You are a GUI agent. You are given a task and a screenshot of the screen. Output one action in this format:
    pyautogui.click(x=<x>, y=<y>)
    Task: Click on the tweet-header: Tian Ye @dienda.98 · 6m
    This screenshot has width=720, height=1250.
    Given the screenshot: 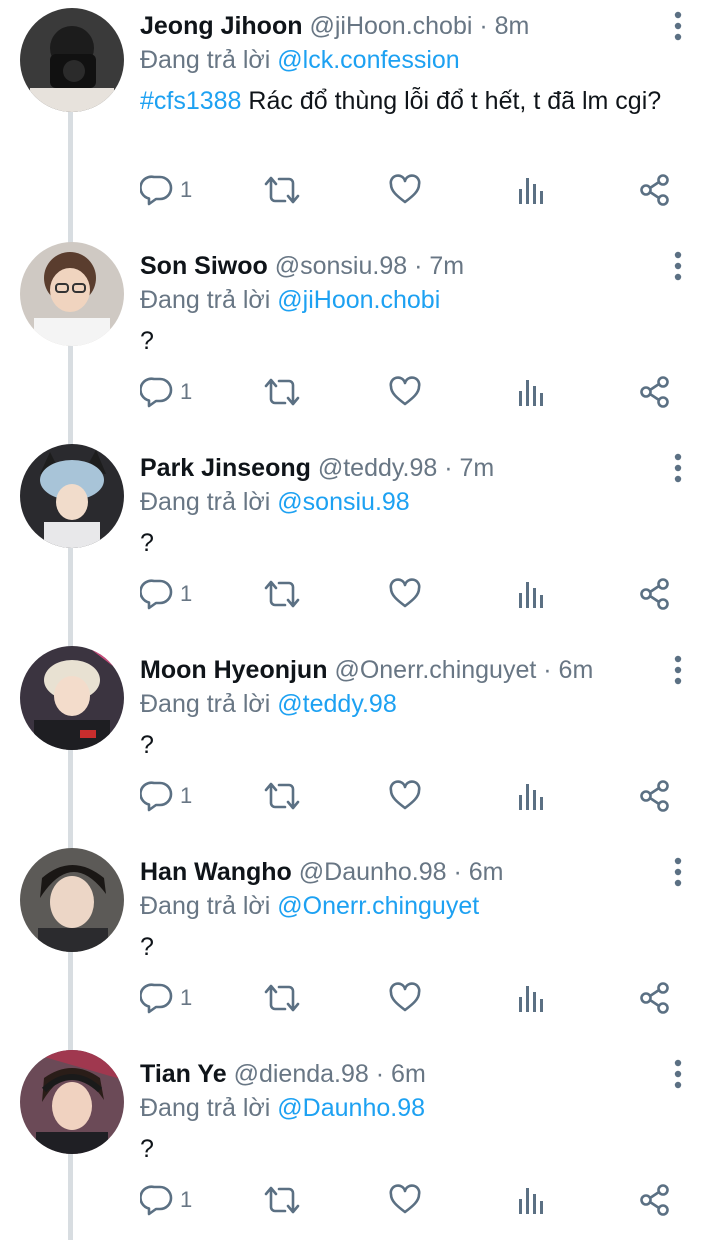 What is the action you would take?
    pyautogui.click(x=283, y=1074)
    